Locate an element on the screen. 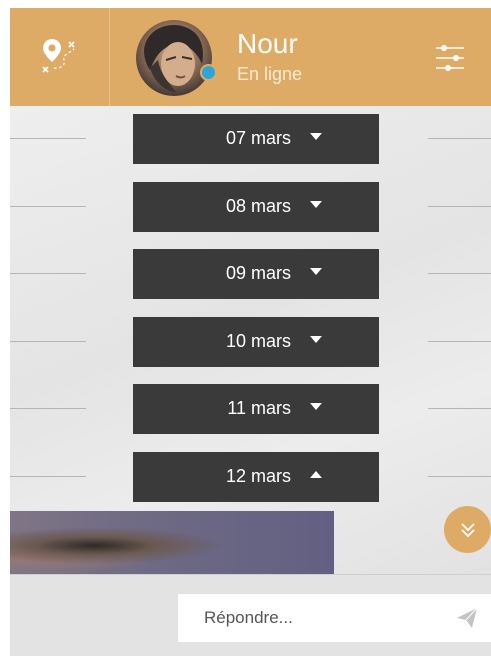  date-separator: 07 mars is located at coordinates (250, 139).